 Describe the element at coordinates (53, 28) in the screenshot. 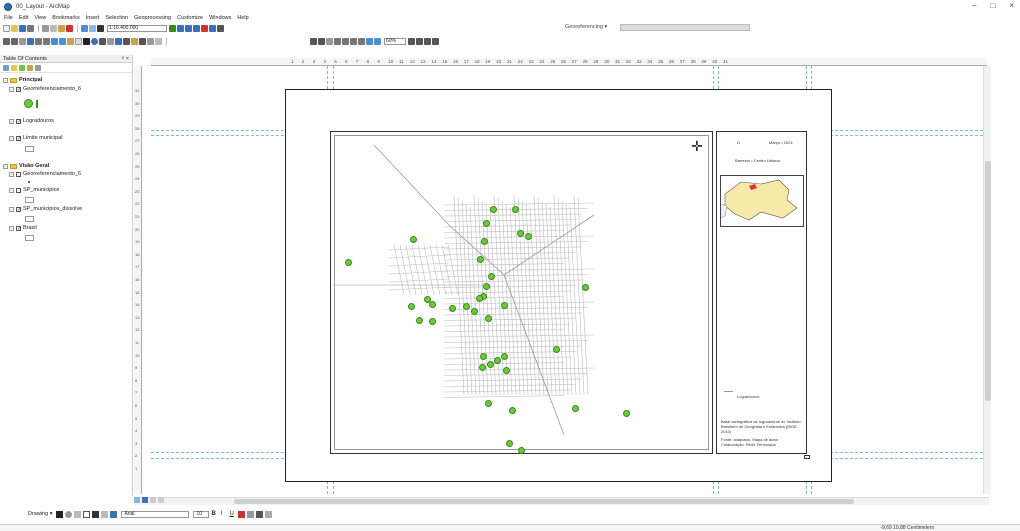

I see `copy-icon` at that location.